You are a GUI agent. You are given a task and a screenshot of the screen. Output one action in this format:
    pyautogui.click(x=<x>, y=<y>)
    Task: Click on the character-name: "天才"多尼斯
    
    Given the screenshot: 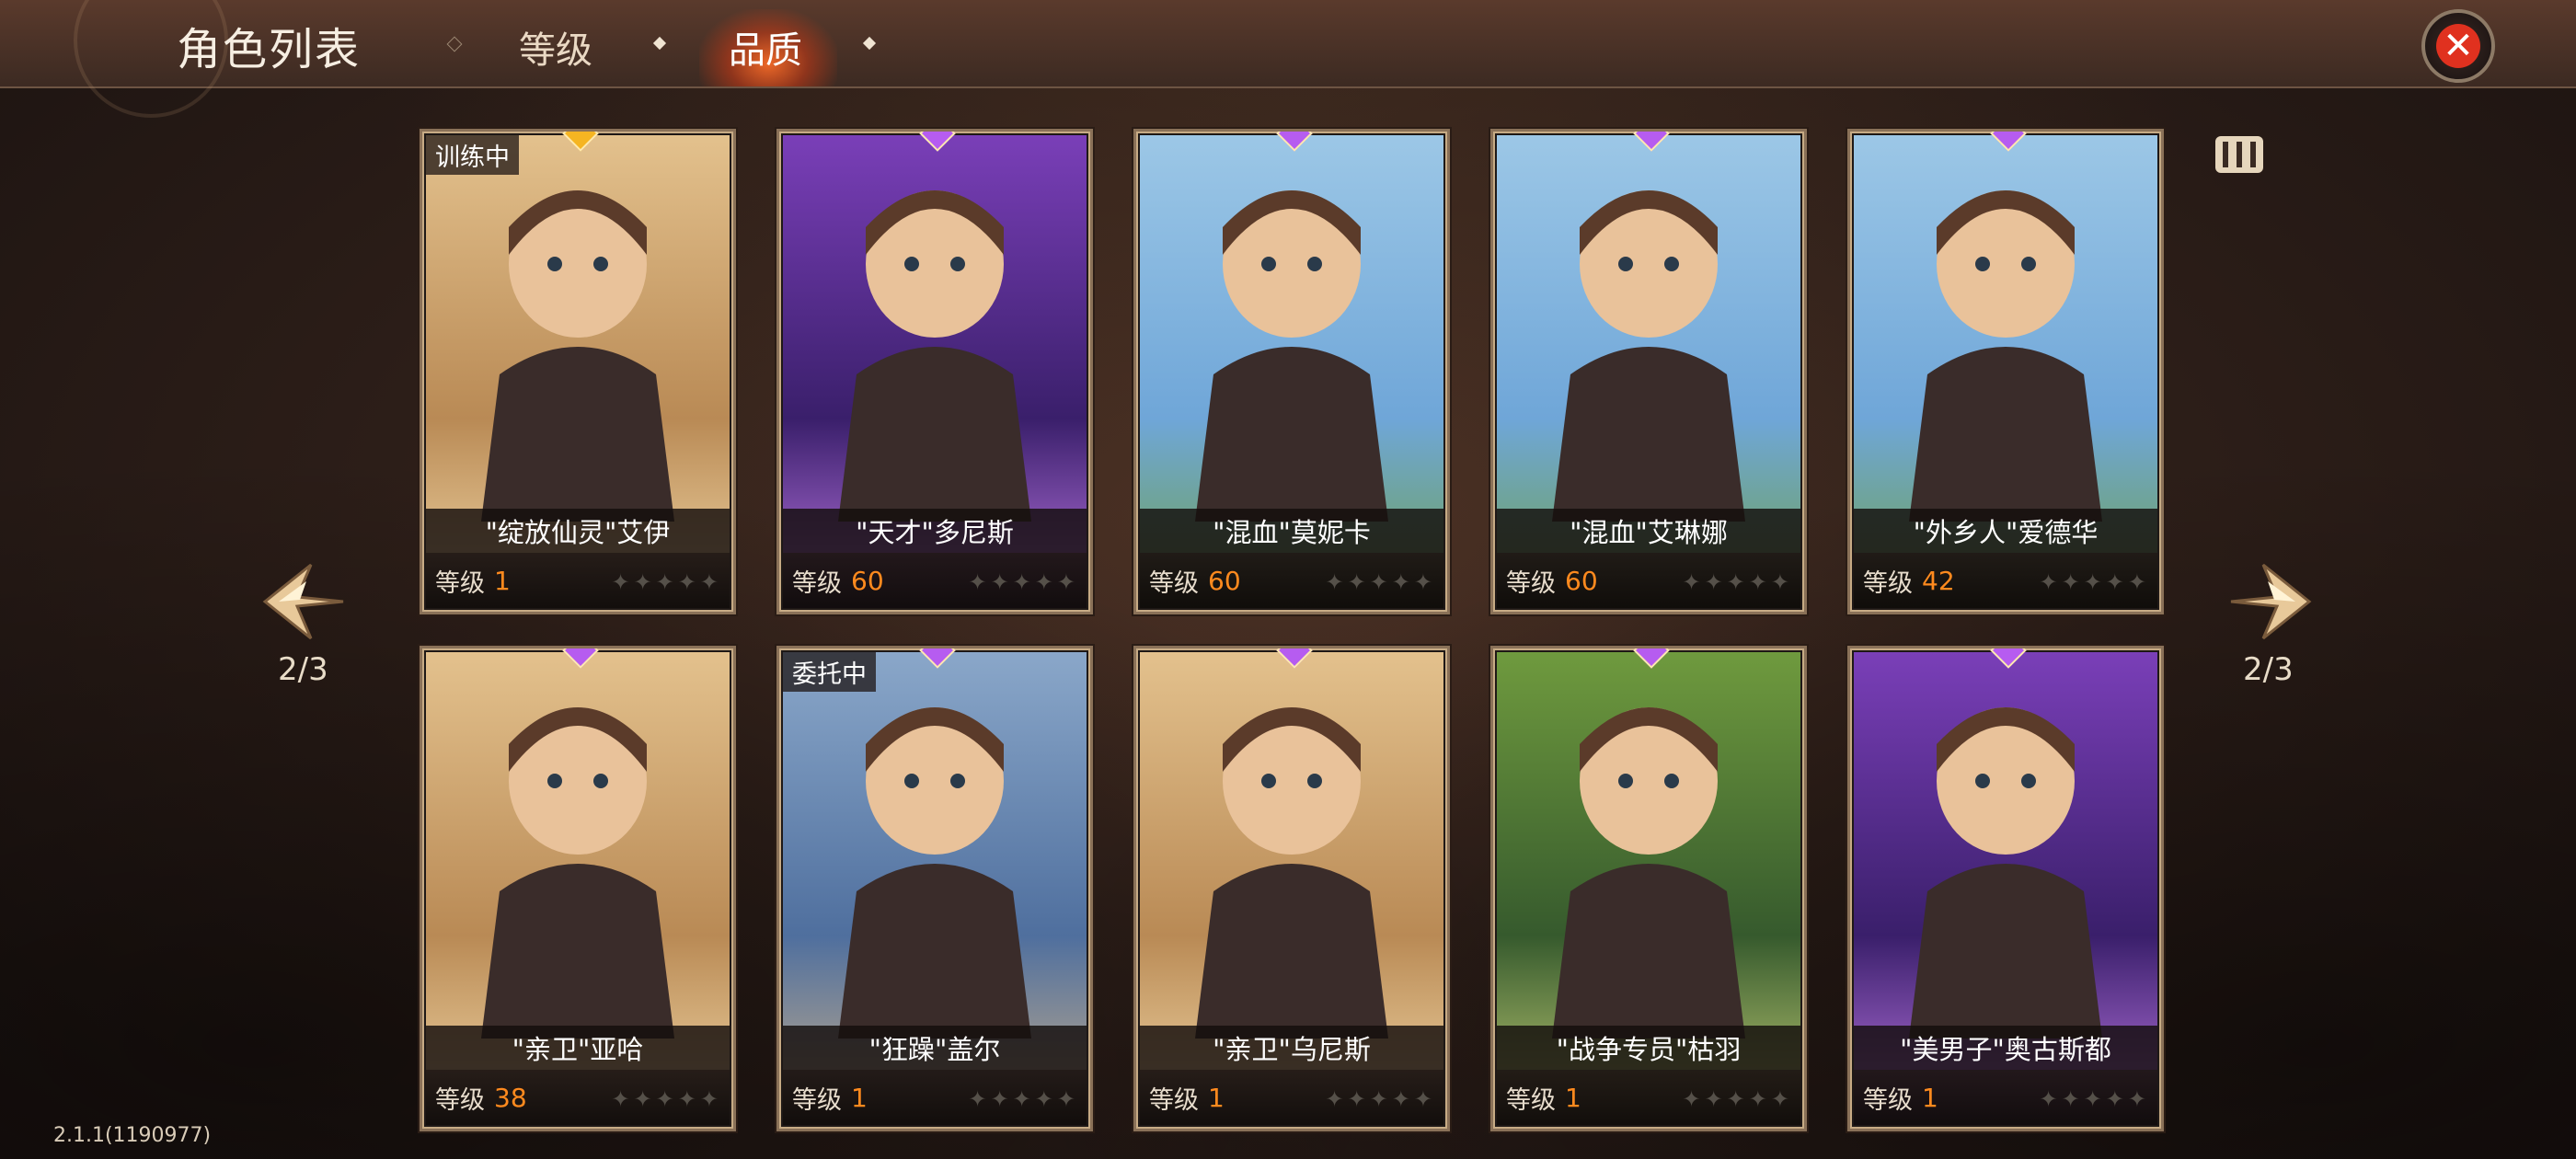 What is the action you would take?
    pyautogui.click(x=935, y=531)
    